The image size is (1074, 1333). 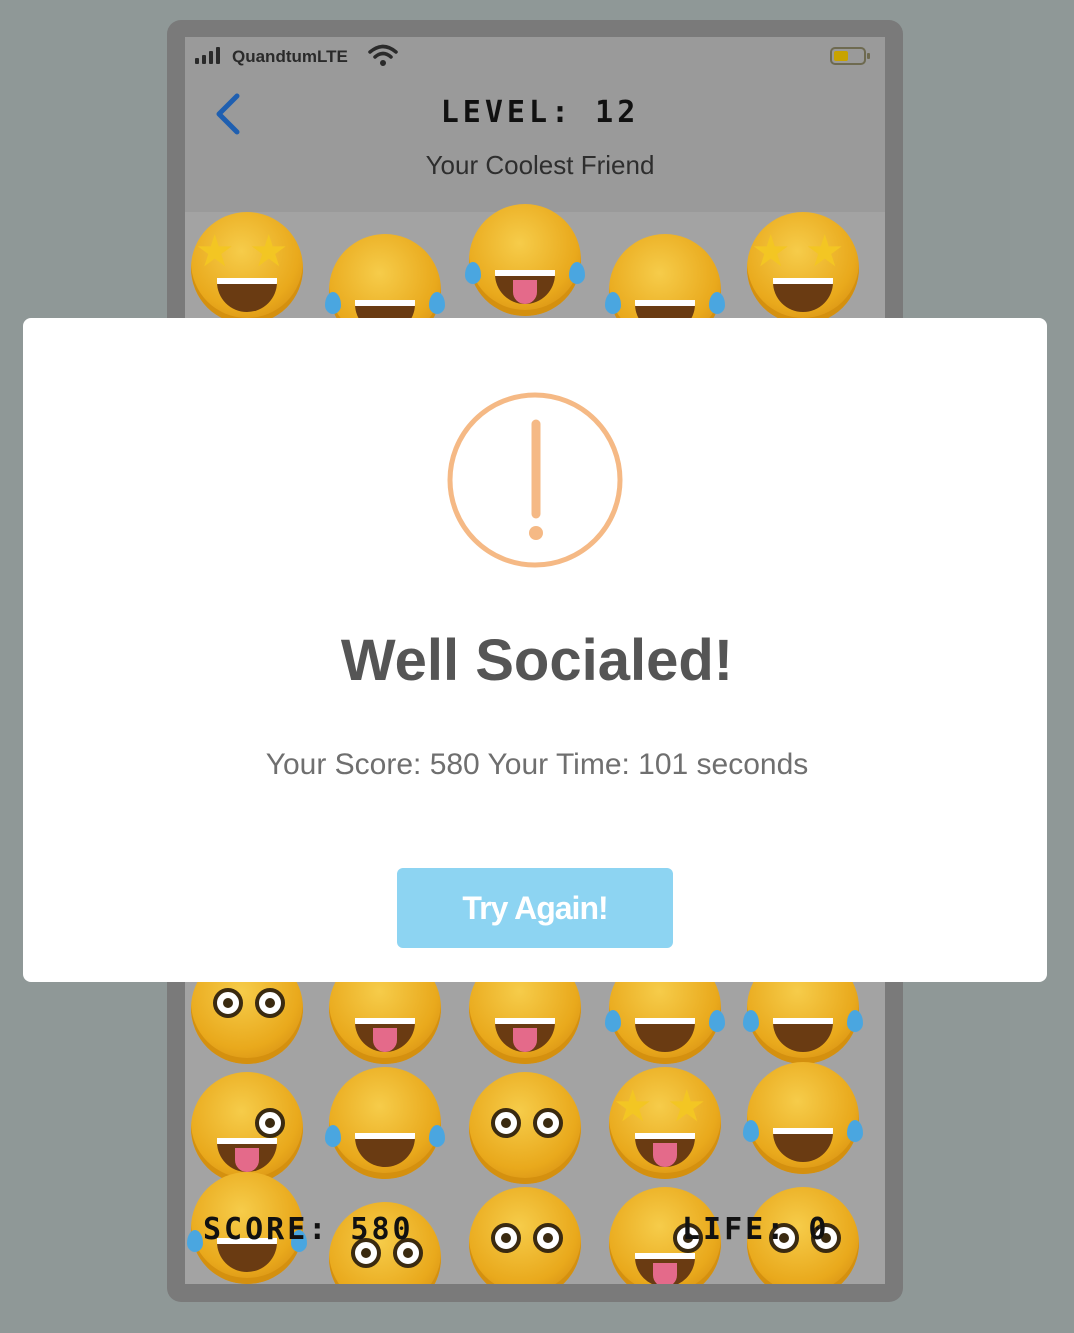 I want to click on modal-title: Well Socialed!, so click(x=537, y=660).